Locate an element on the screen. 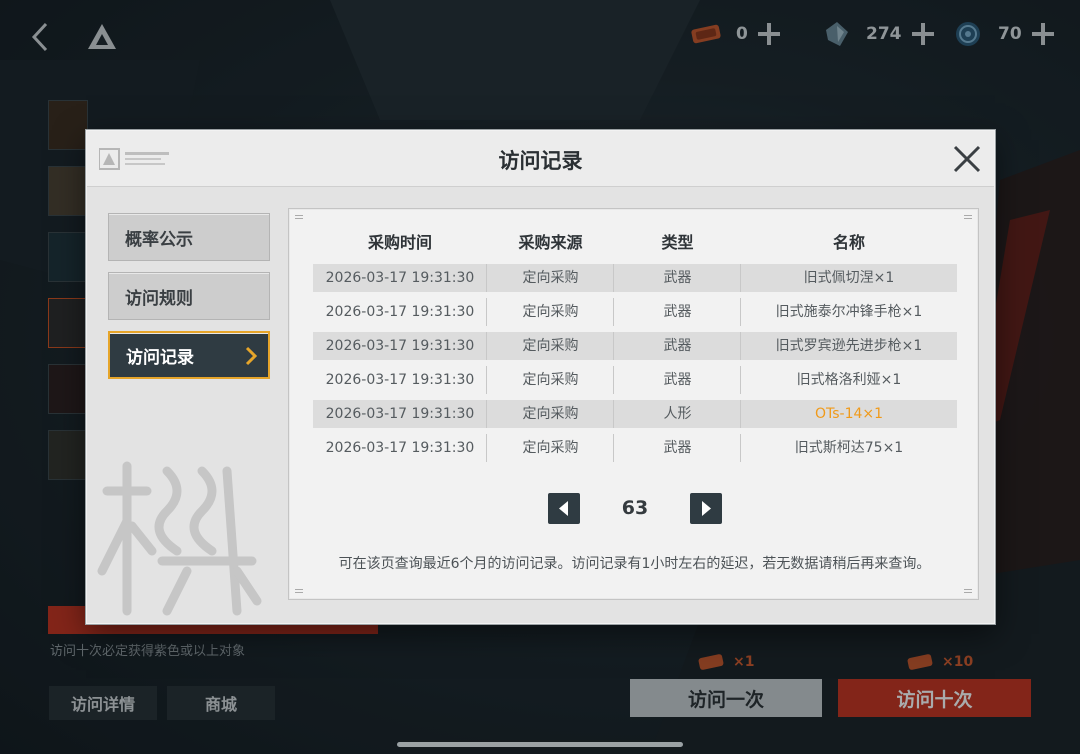 The height and width of the screenshot is (754, 1080). dialog-side-nav: 概率公示 访问规则 访问记录 is located at coordinates (189, 301).